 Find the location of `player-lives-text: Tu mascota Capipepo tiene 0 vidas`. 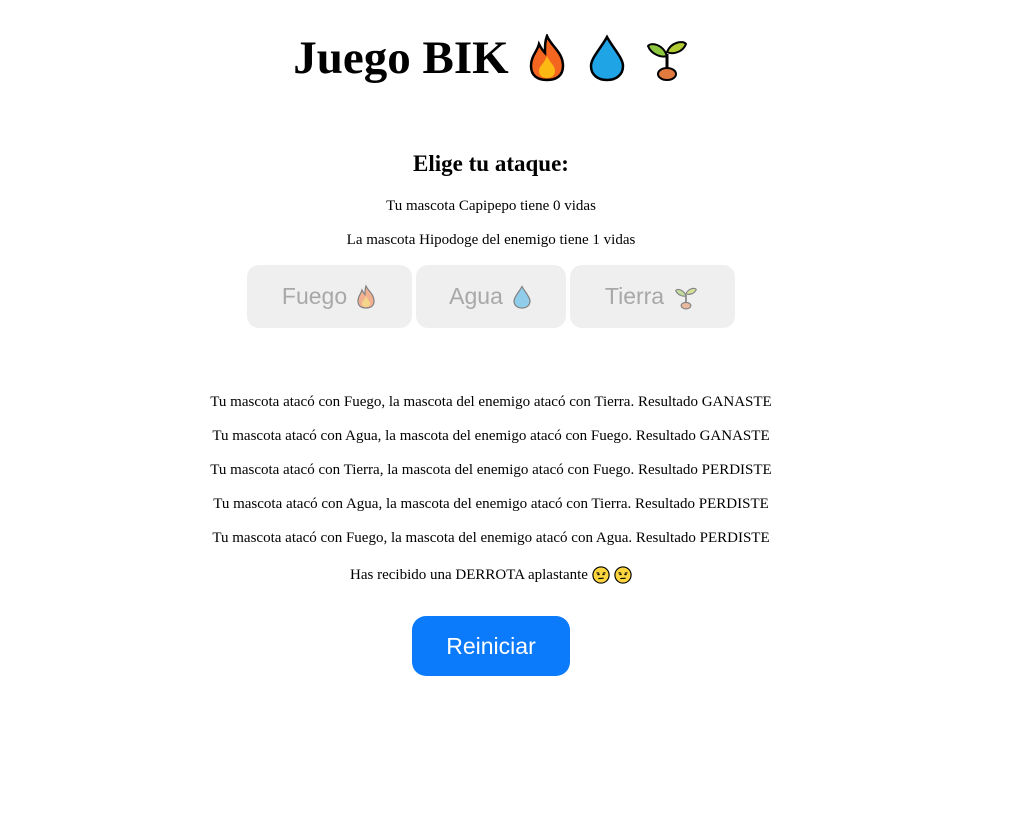

player-lives-text: Tu mascota Capipepo tiene 0 vidas is located at coordinates (491, 206).